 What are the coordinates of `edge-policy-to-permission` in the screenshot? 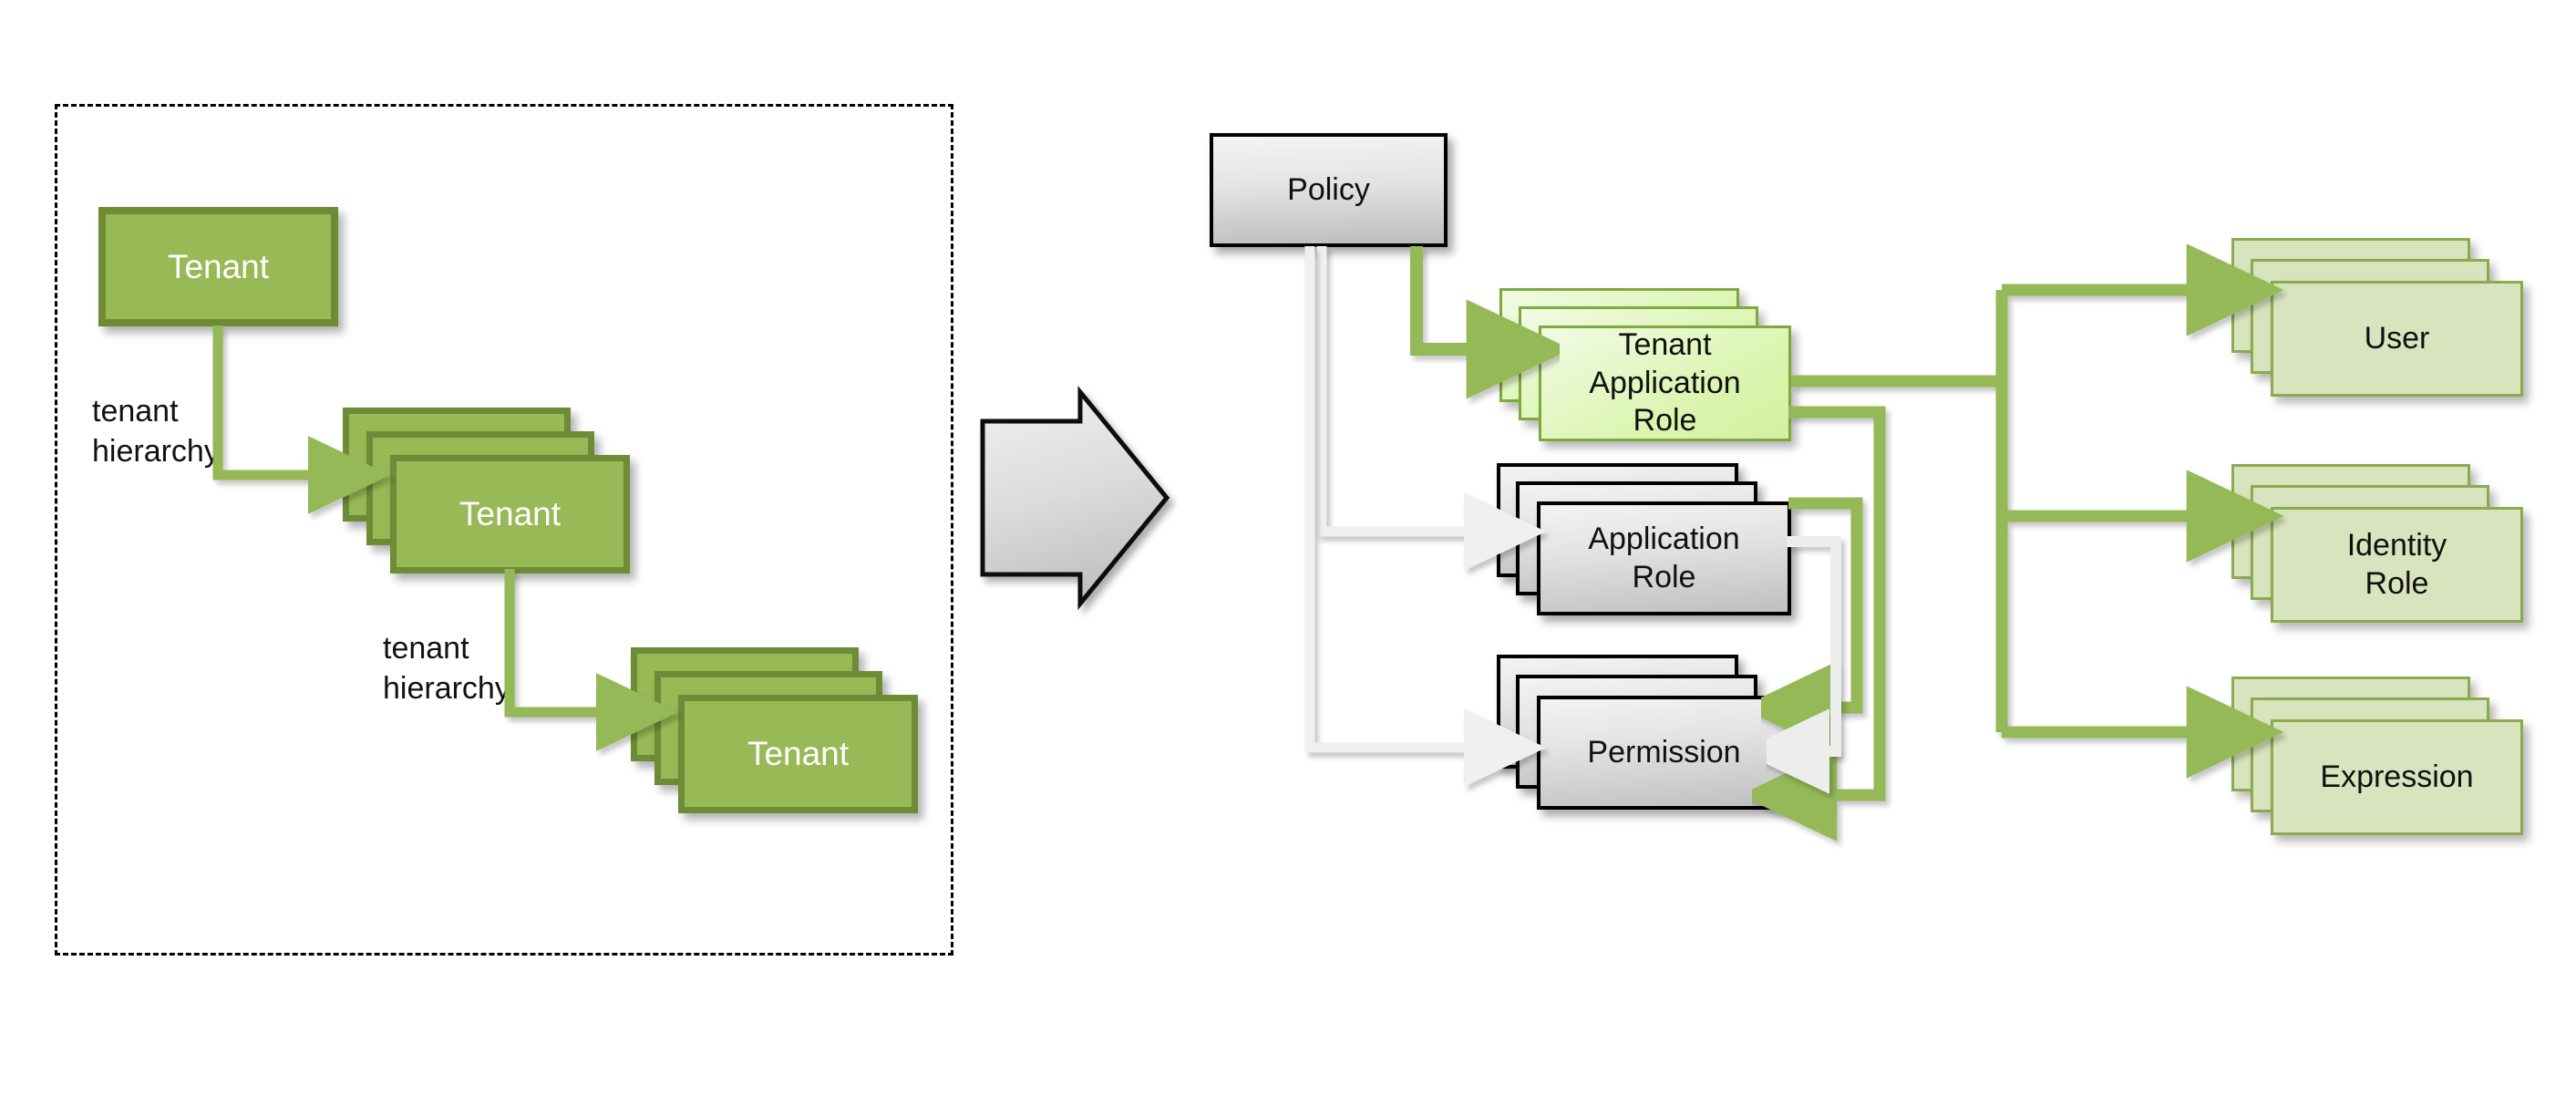 It's located at (1425, 516).